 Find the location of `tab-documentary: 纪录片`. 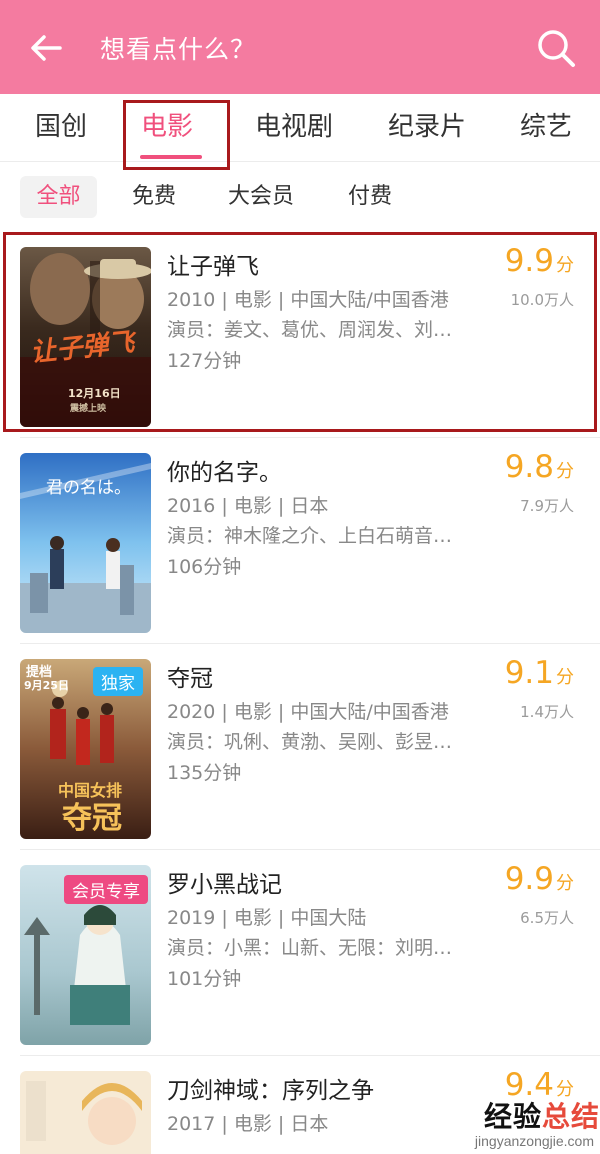

tab-documentary: 纪录片 is located at coordinates (427, 124).